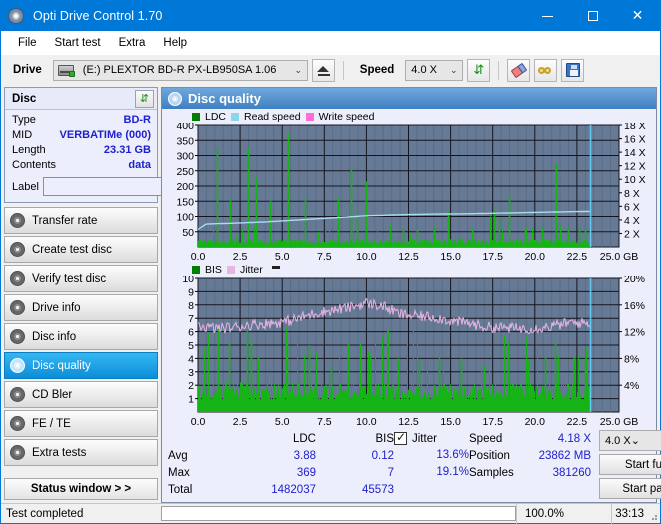 The width and height of the screenshot is (661, 524). I want to click on save-button, so click(573, 70).